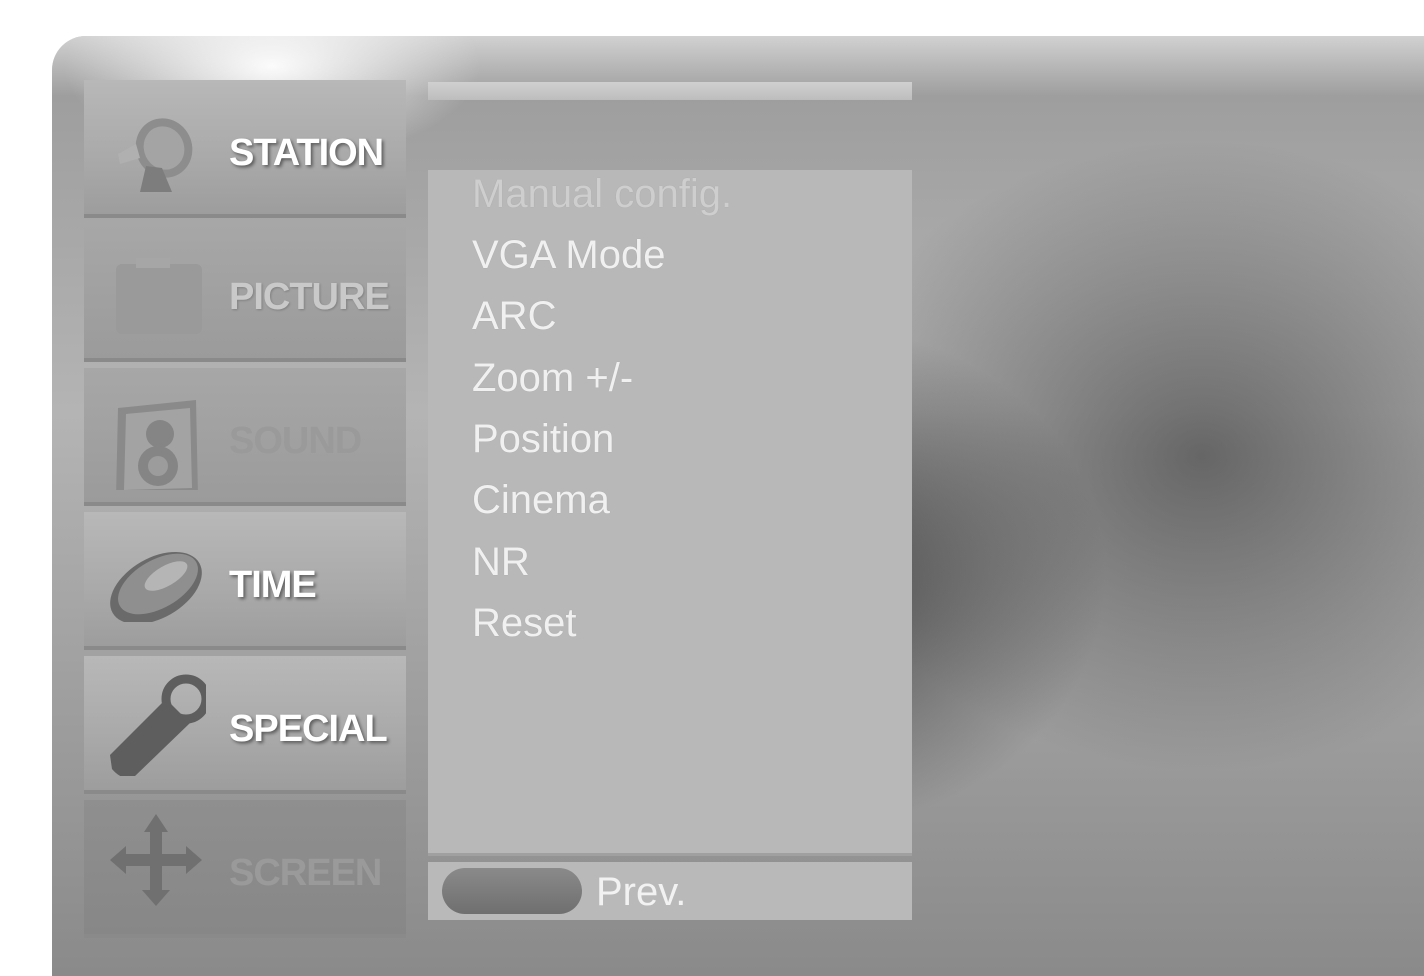  Describe the element at coordinates (306, 153) in the screenshot. I see `menu-item-label: STATION` at that location.